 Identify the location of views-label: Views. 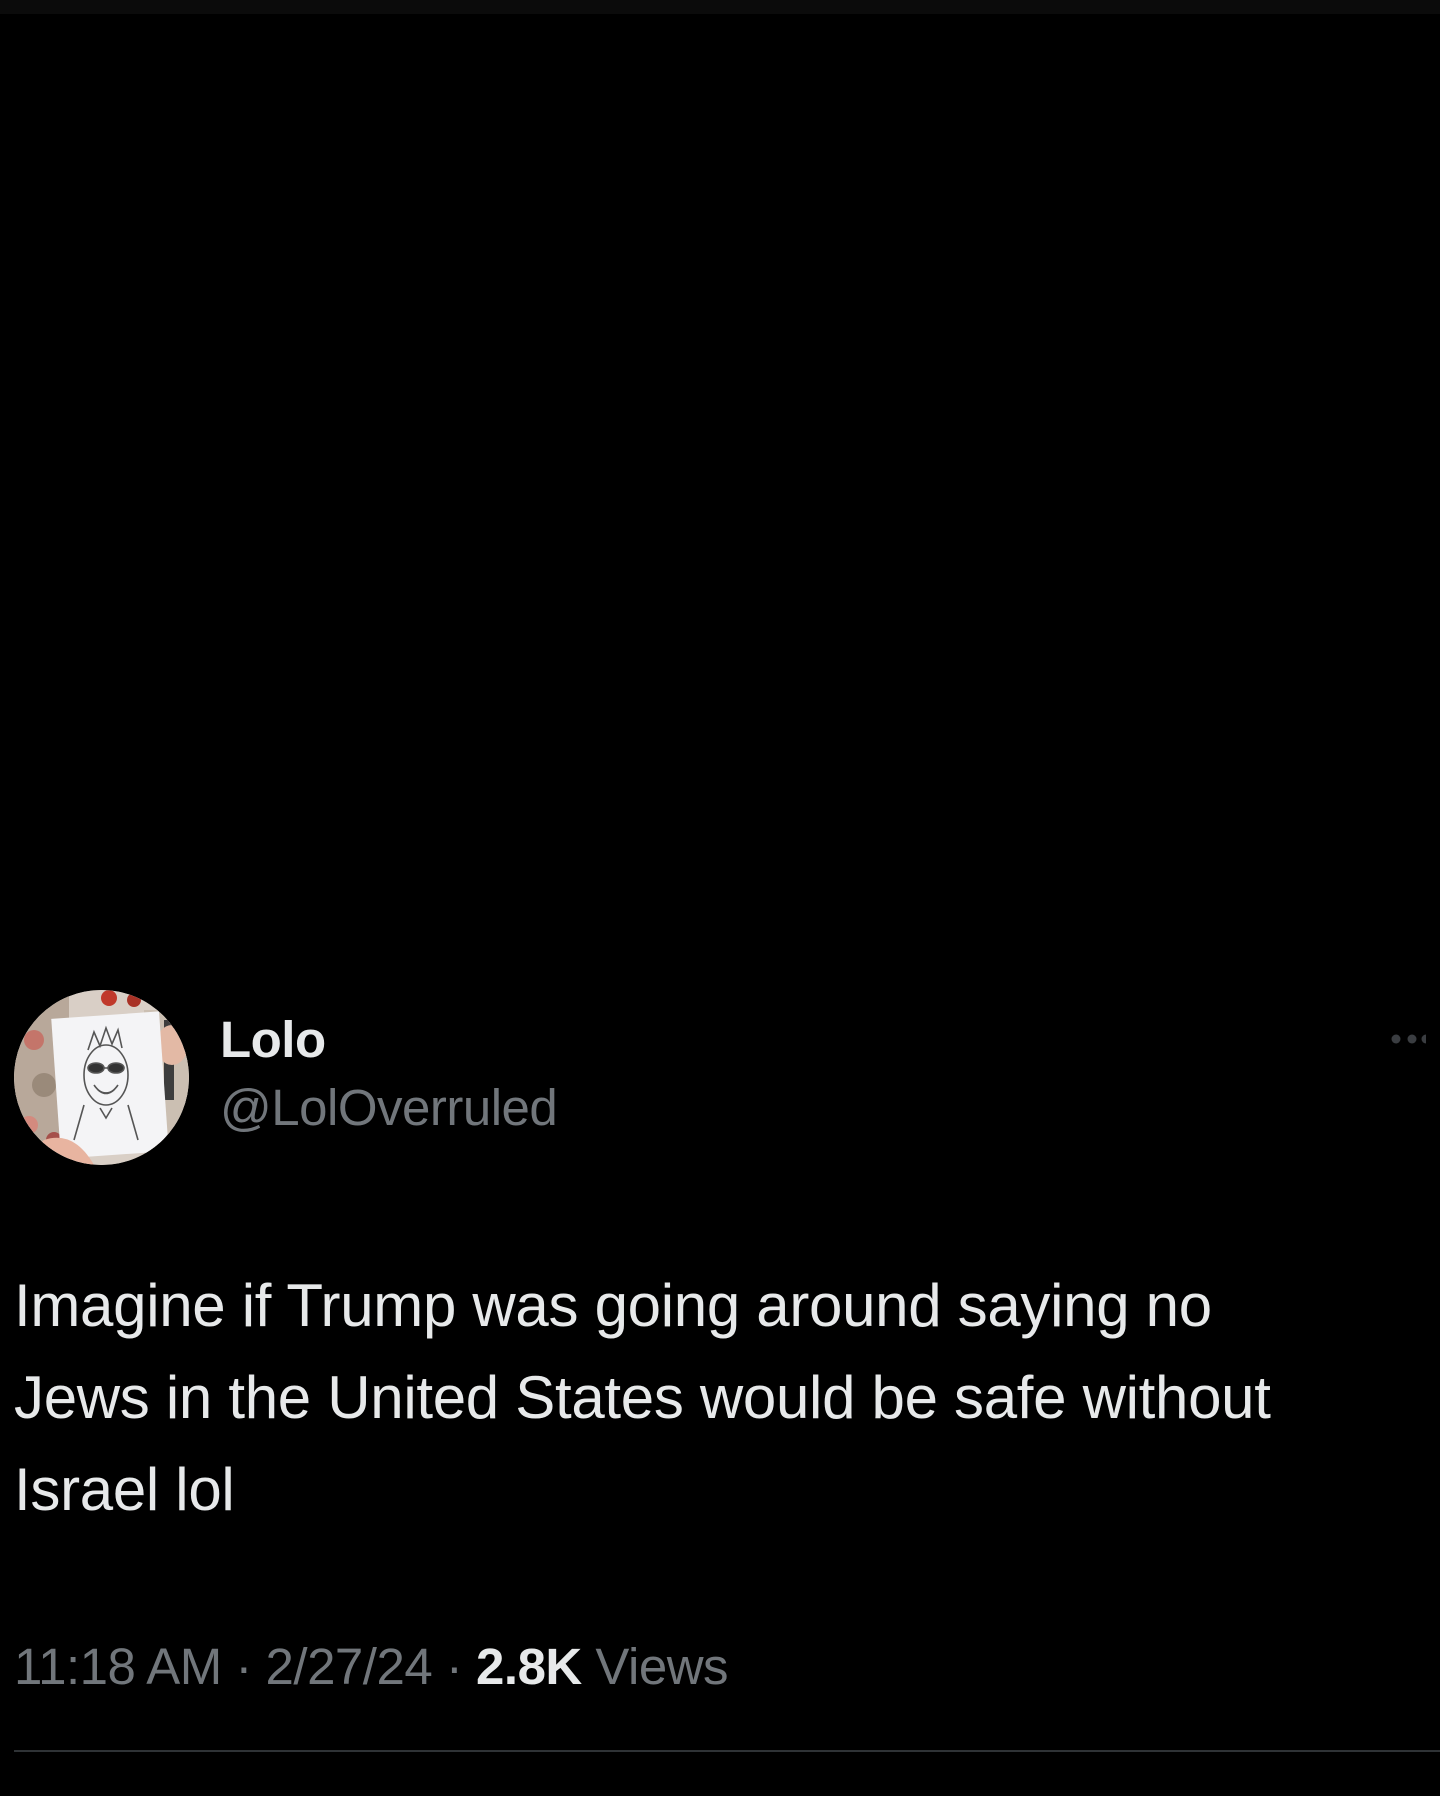
(655, 1666).